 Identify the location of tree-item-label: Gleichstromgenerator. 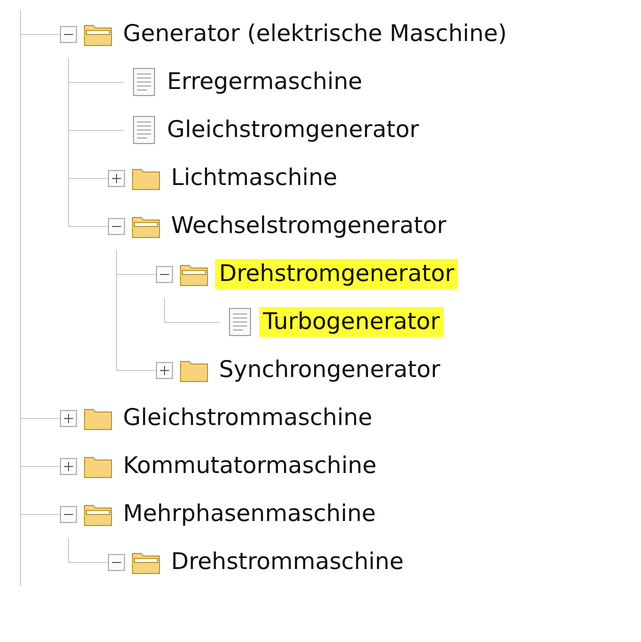
(293, 130).